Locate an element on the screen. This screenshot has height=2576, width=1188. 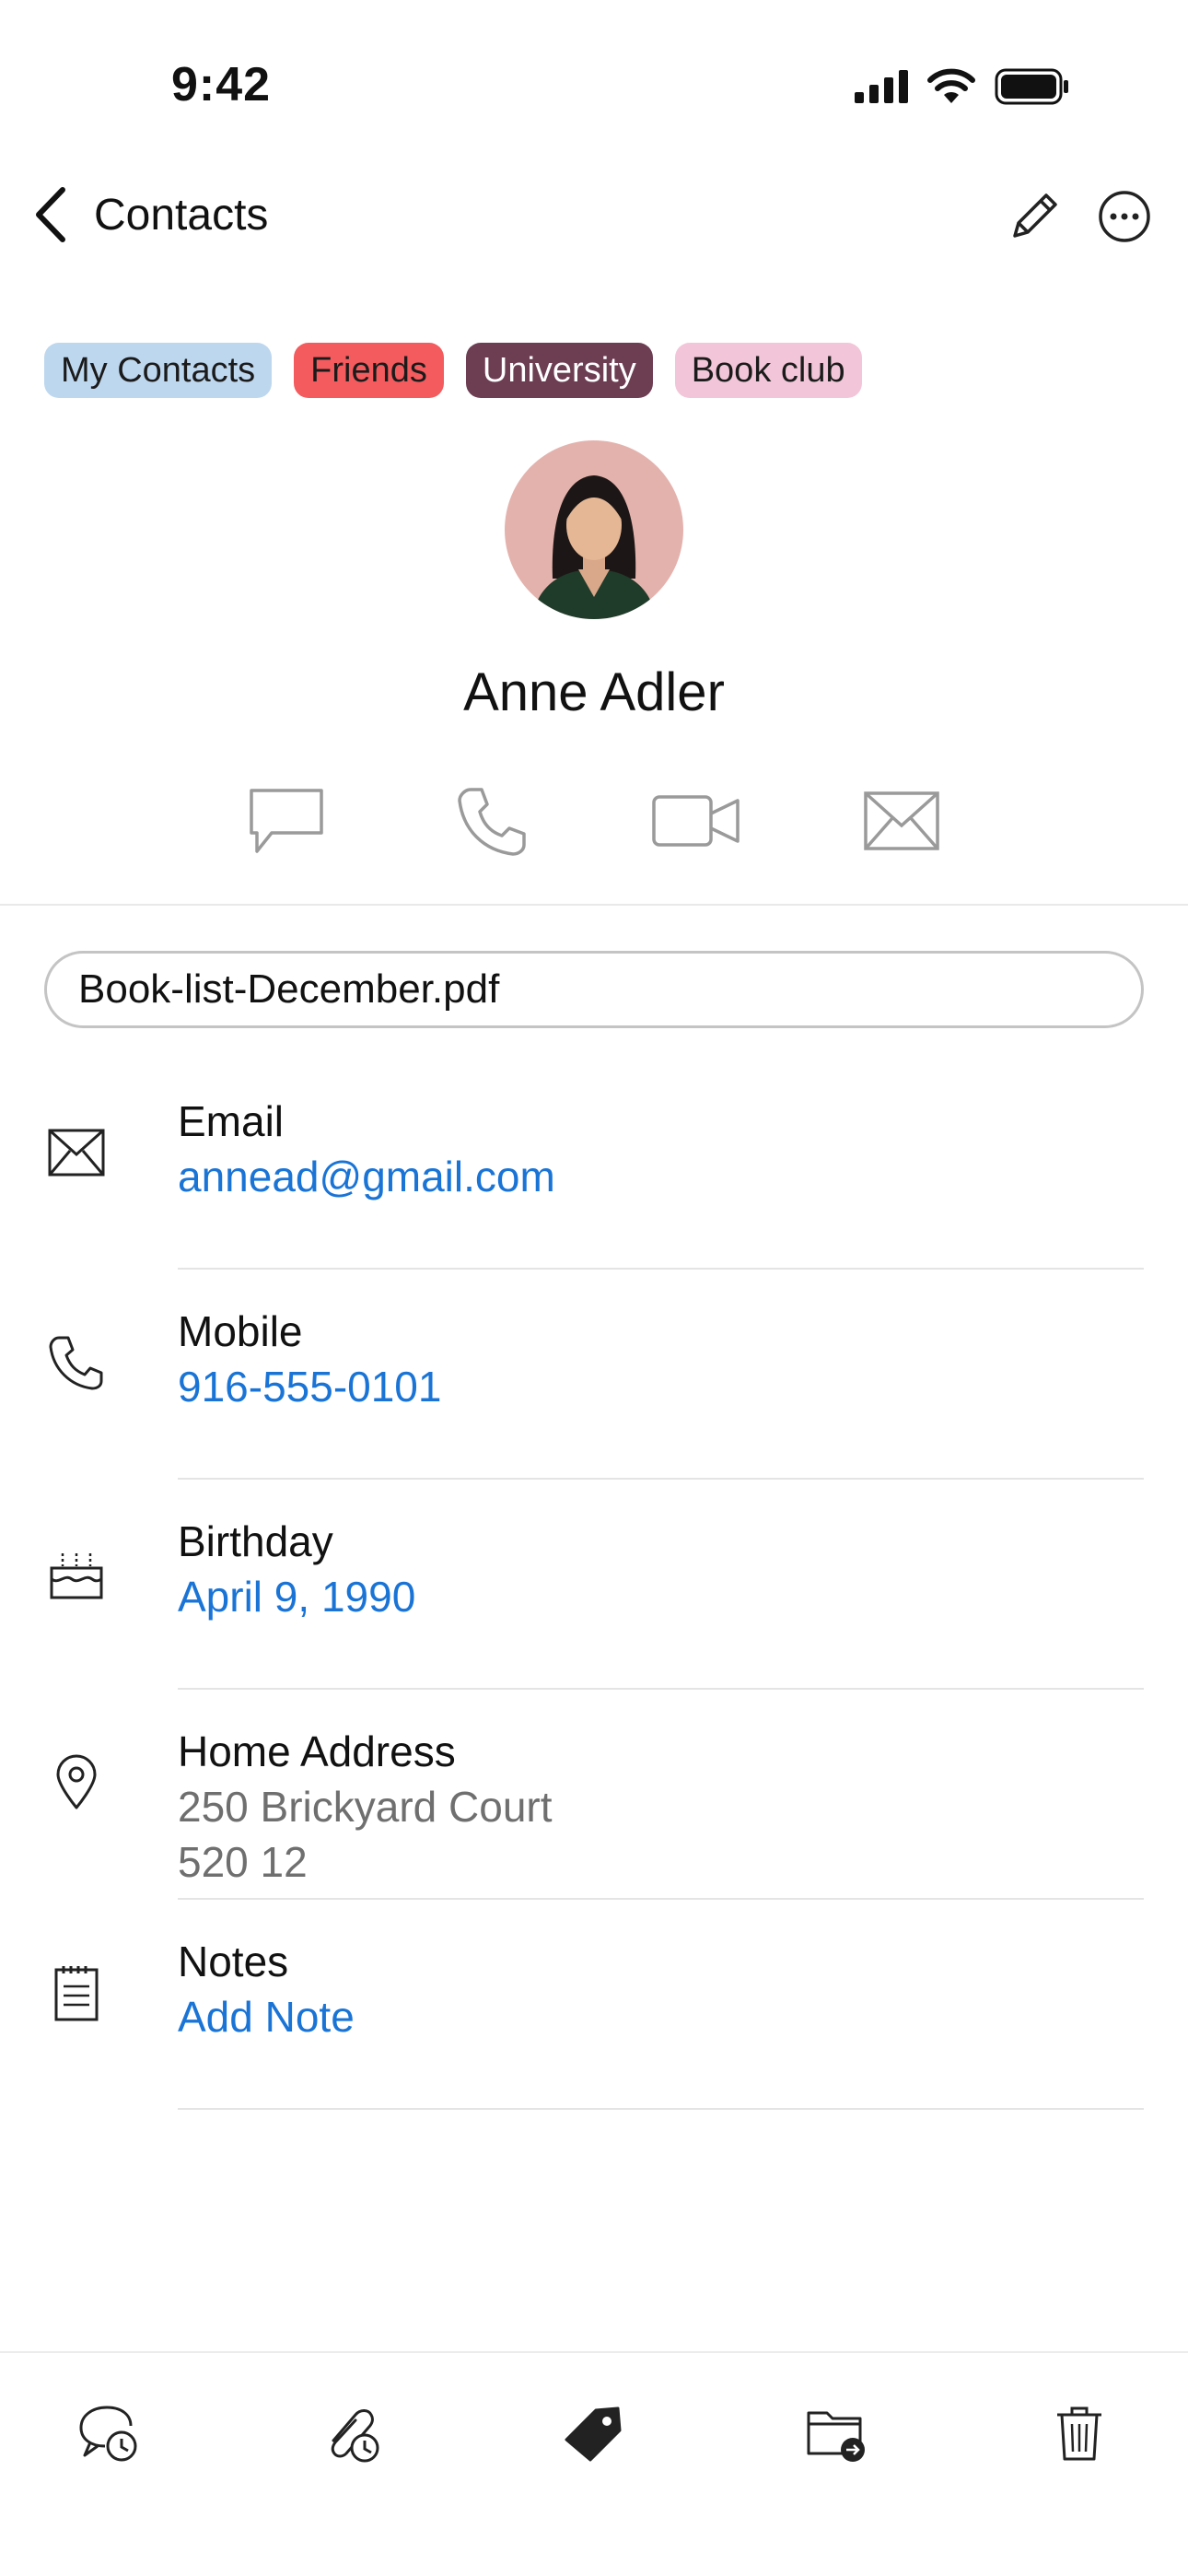
map-pin-icon is located at coordinates (76, 1782).